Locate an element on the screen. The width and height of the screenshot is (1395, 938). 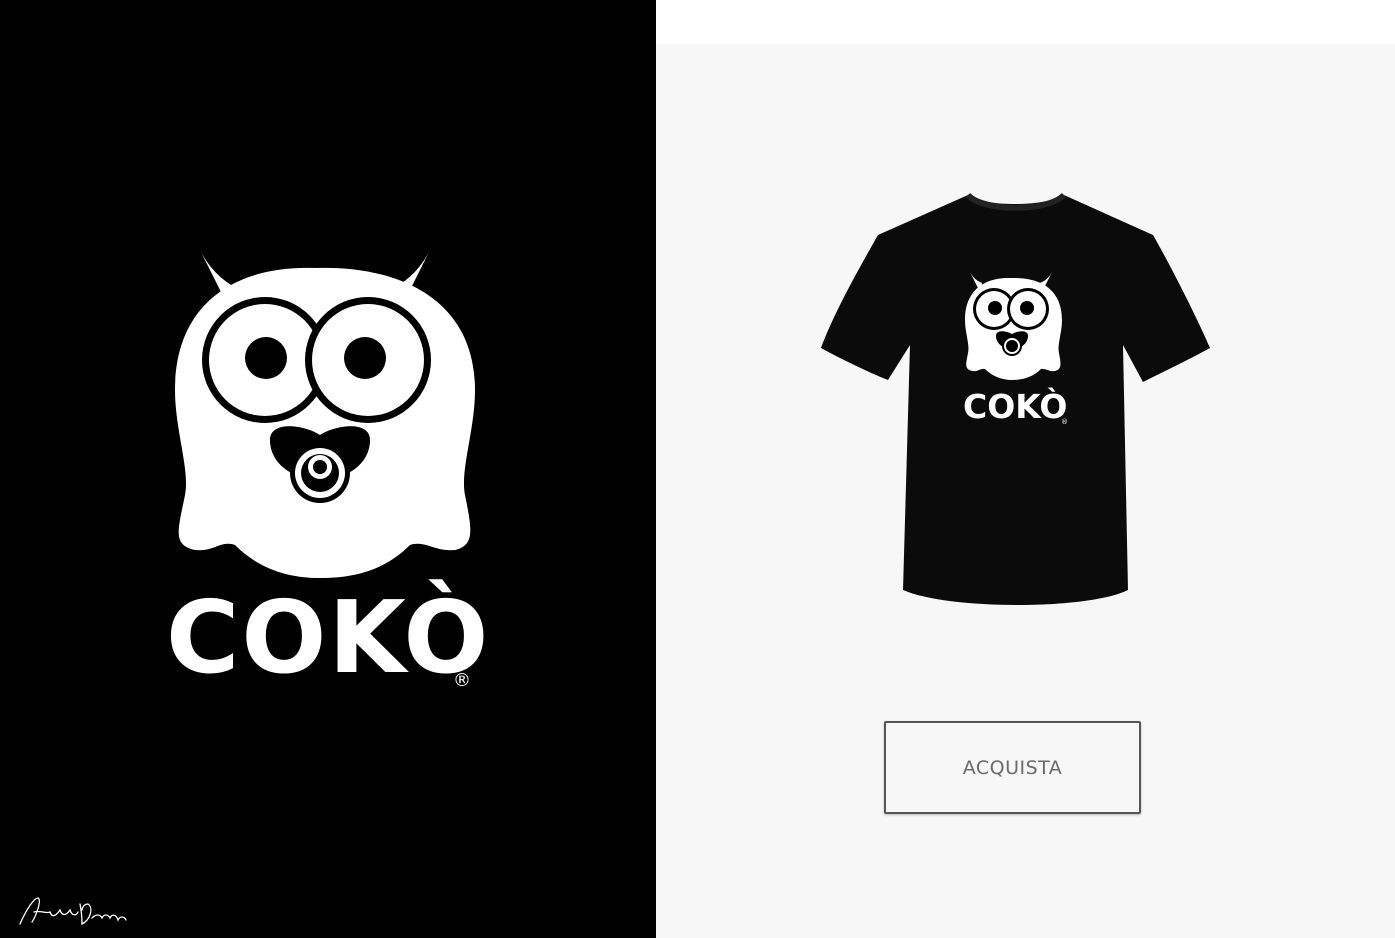
brand-name: COKÒ is located at coordinates (328, 637).